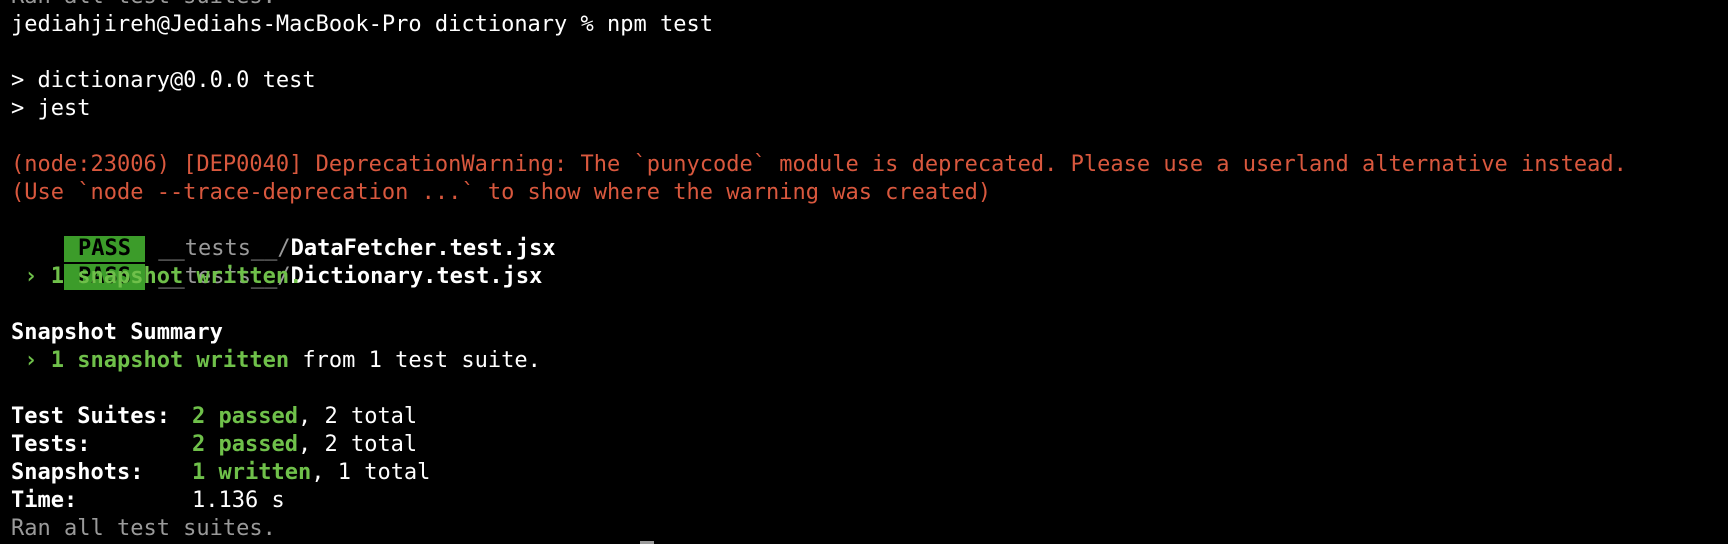 This screenshot has width=1728, height=544. I want to click on snapshot-summary-line: › 1 snapshot written from 1 test suite., so click(869, 361).